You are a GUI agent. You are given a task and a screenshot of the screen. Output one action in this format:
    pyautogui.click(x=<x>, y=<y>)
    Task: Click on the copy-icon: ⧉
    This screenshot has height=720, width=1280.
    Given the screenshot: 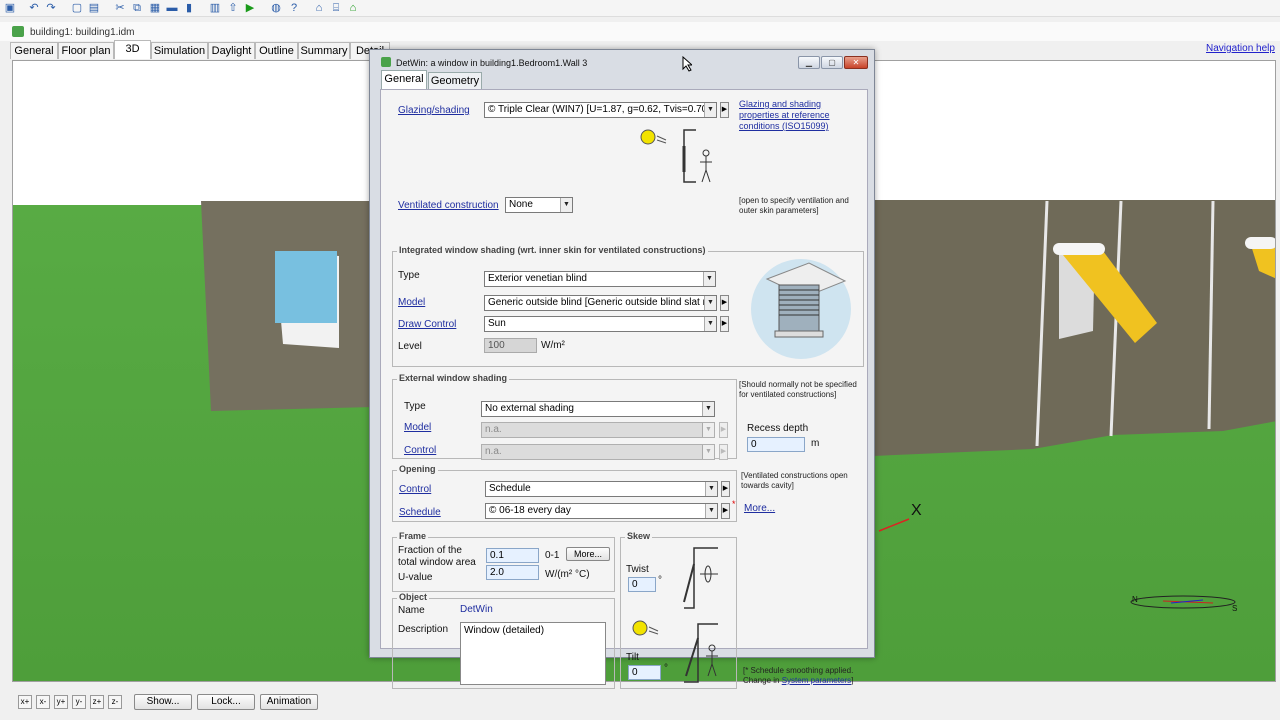 What is the action you would take?
    pyautogui.click(x=137, y=8)
    